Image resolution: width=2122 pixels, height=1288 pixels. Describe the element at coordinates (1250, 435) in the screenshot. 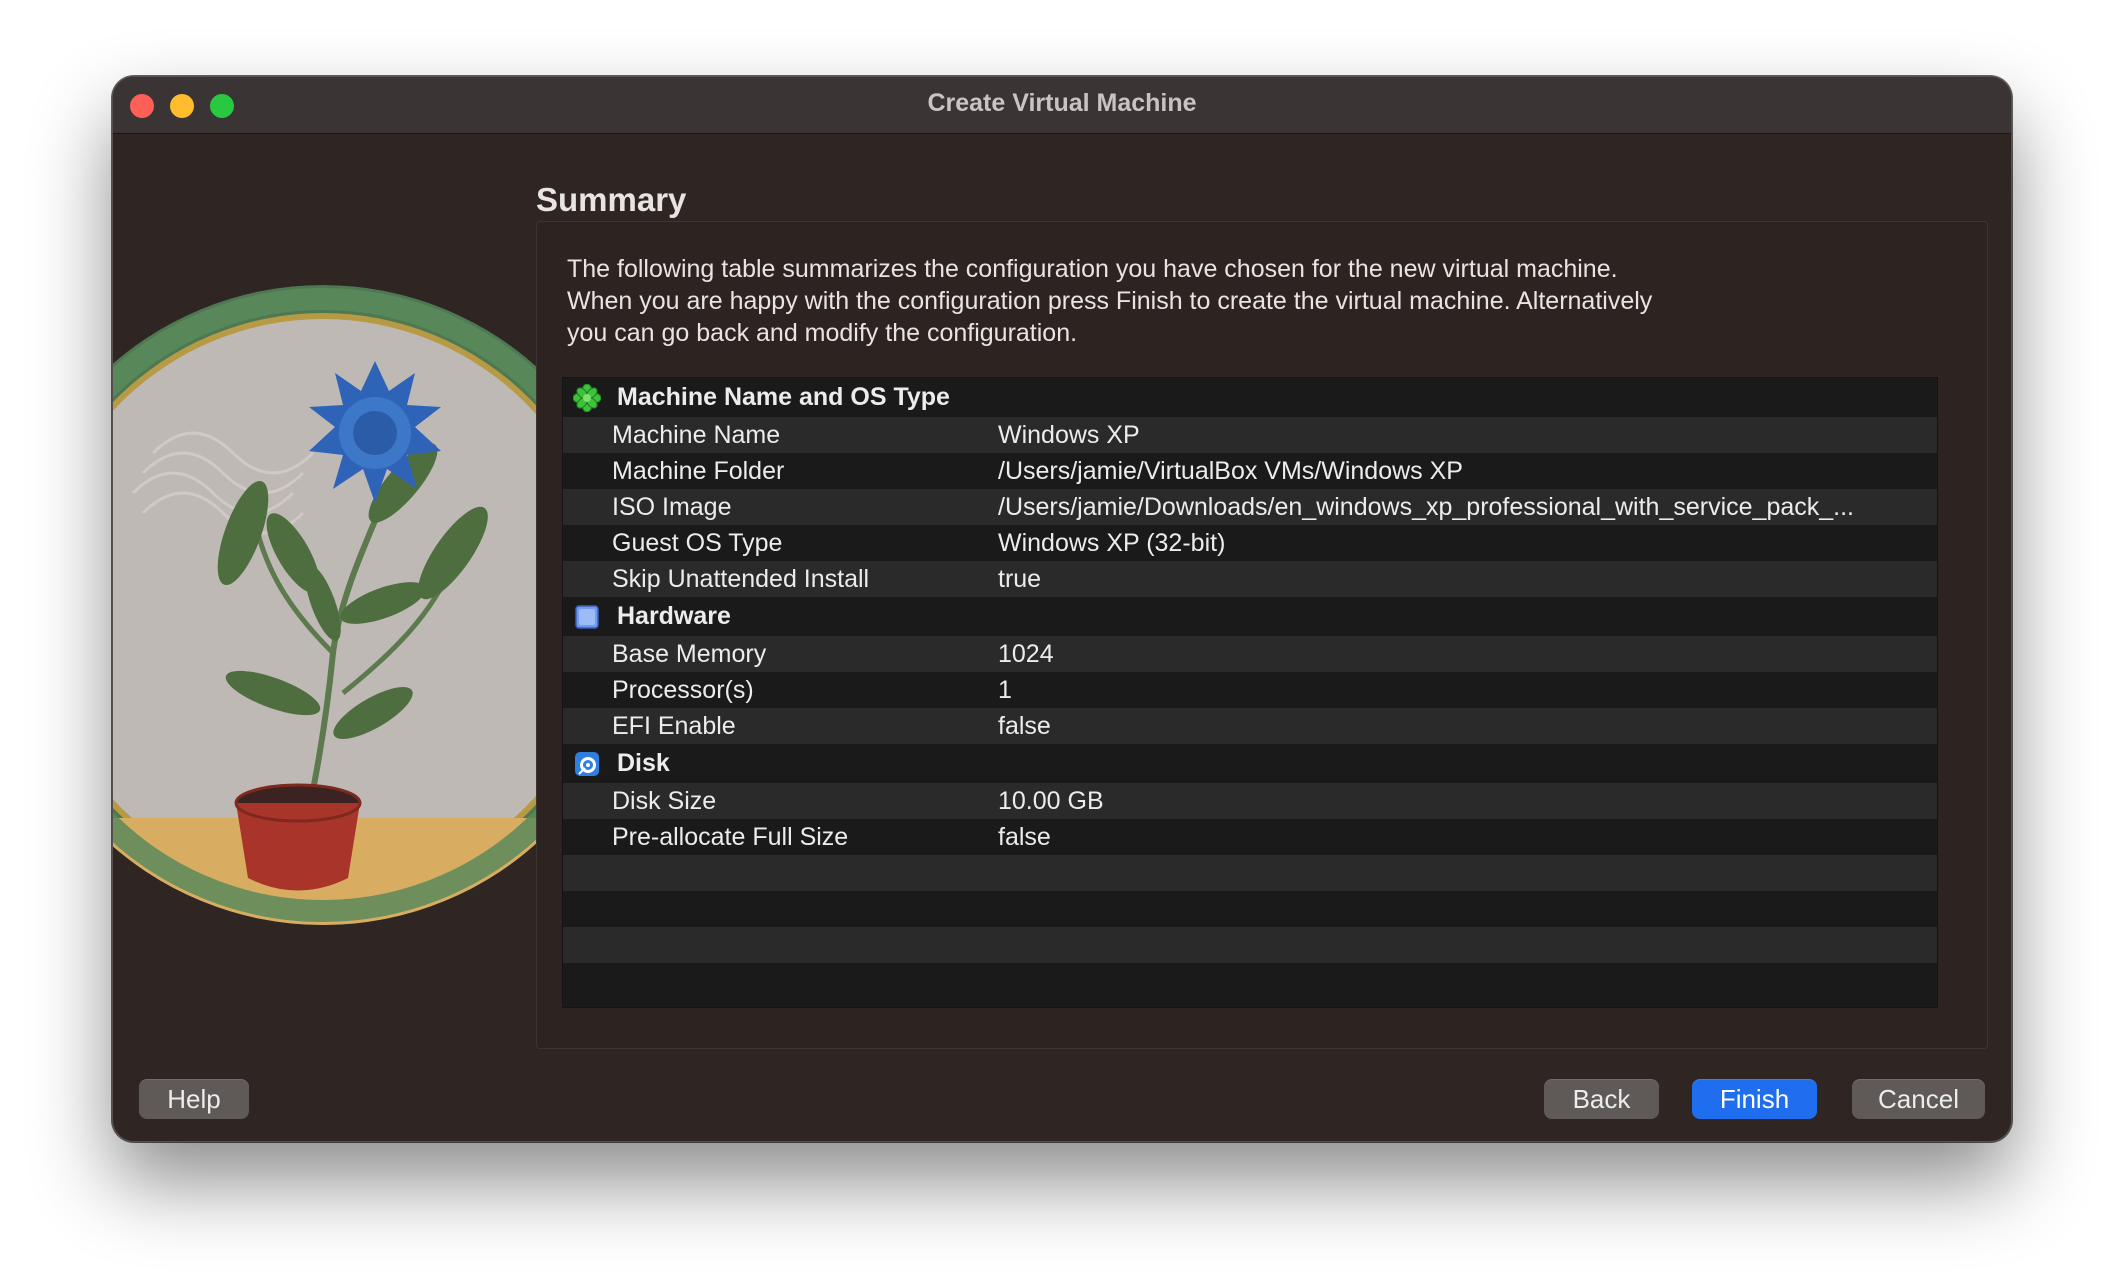

I see `table-row: Machine Name Windows XP` at that location.